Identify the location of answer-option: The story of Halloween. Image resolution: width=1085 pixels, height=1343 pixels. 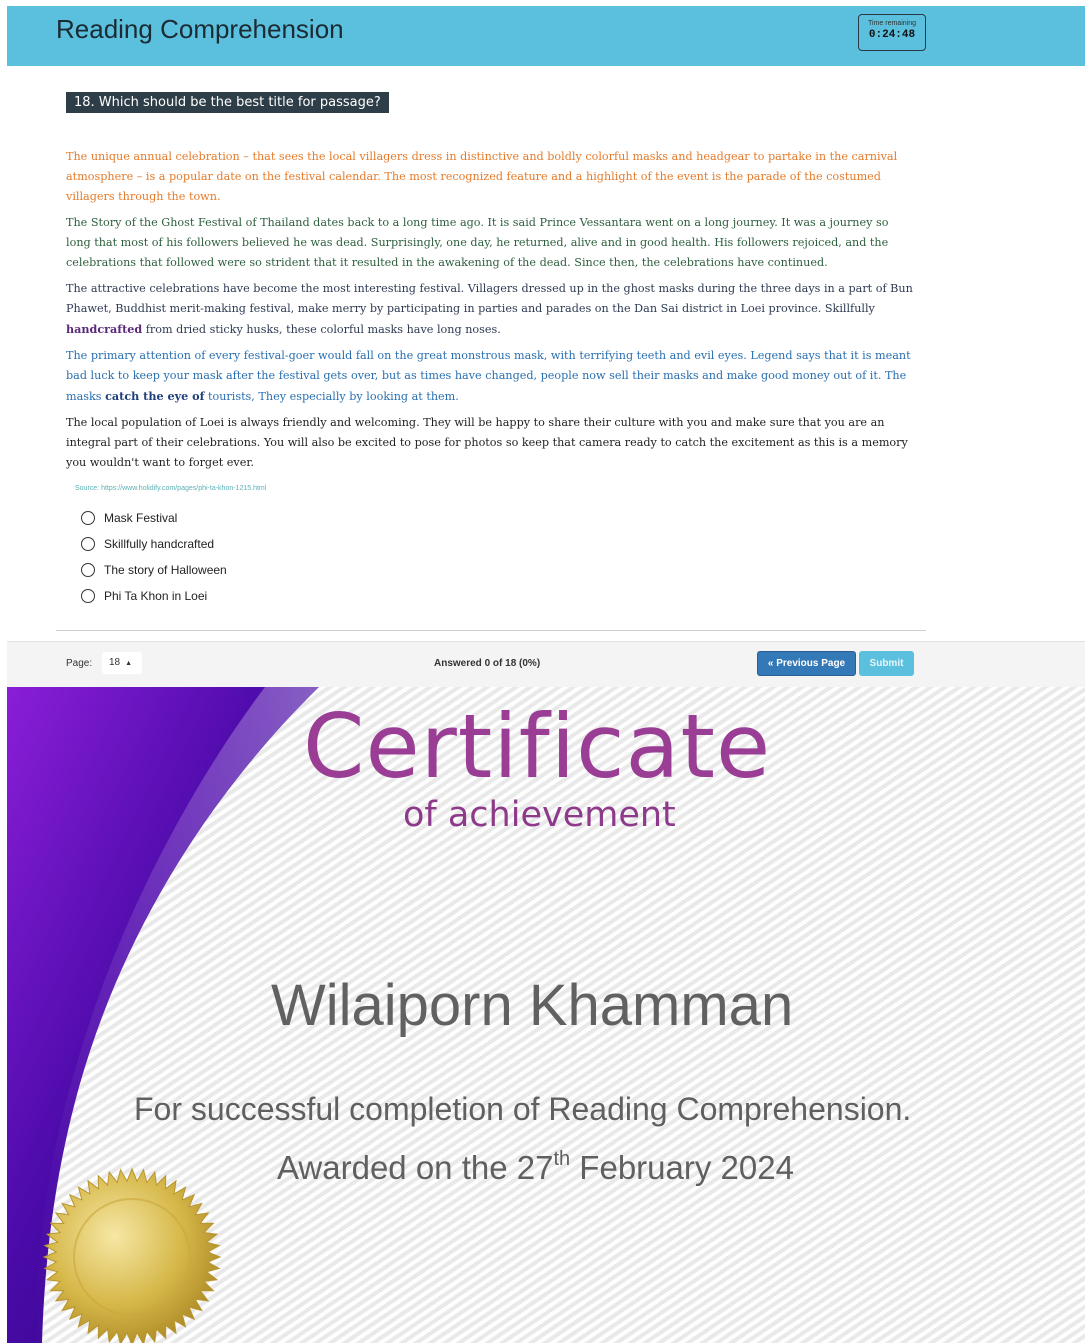
(154, 570).